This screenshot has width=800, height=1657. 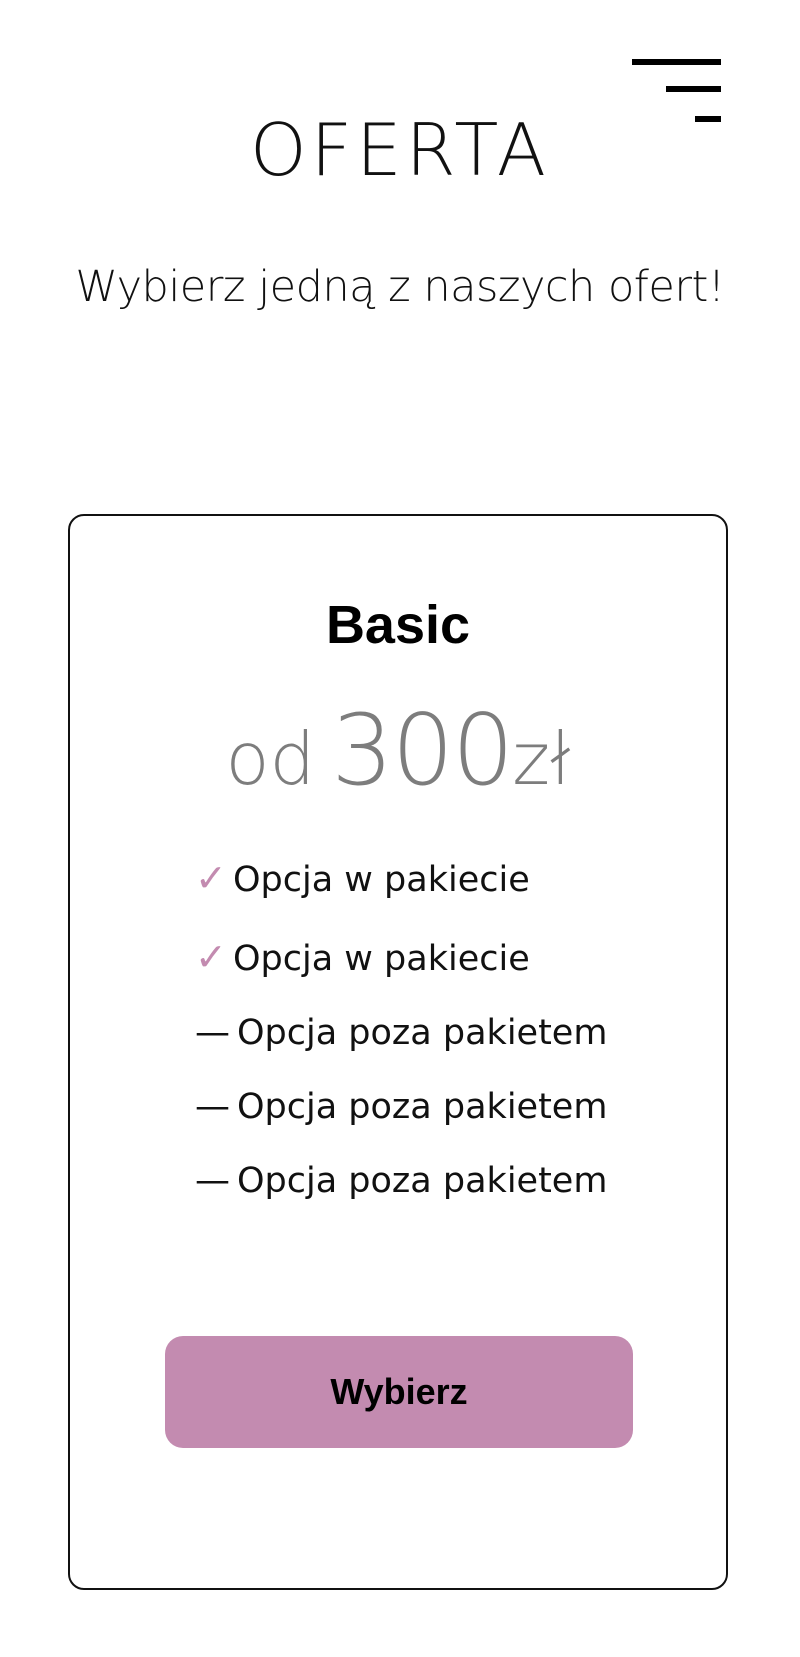 What do you see at coordinates (399, 1392) in the screenshot?
I see `select-offer-button: Wybierz` at bounding box center [399, 1392].